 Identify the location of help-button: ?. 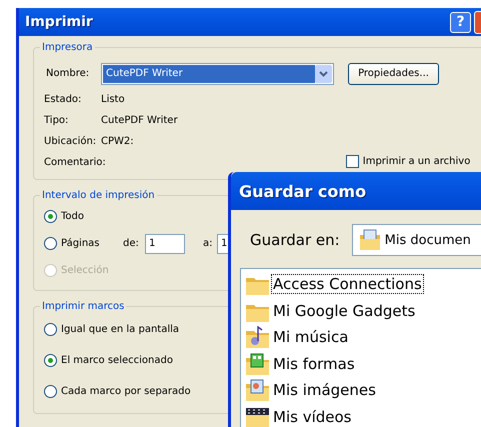
(460, 22).